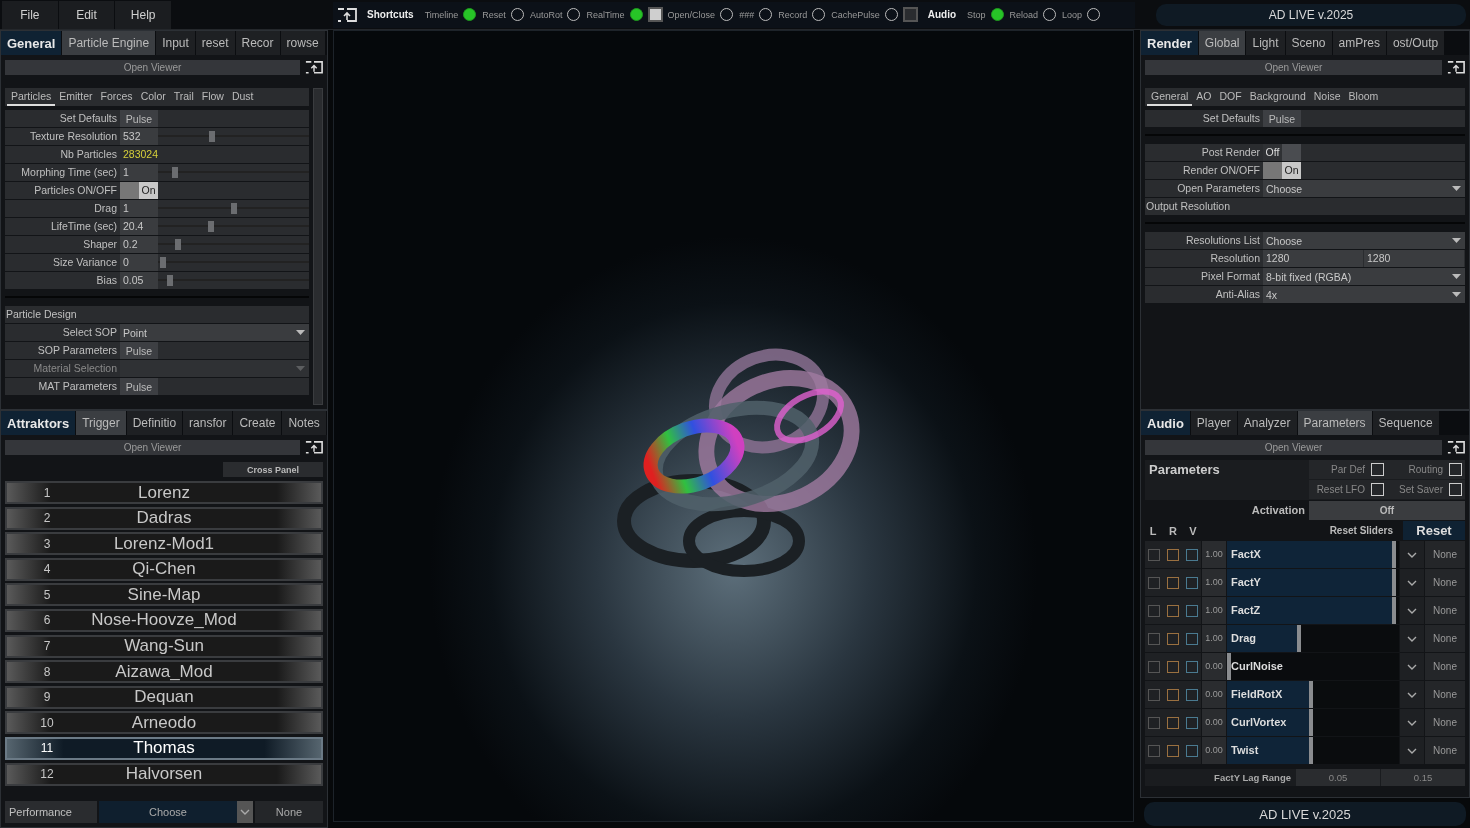  What do you see at coordinates (76, 97) in the screenshot?
I see `sub-tab: Emitter` at bounding box center [76, 97].